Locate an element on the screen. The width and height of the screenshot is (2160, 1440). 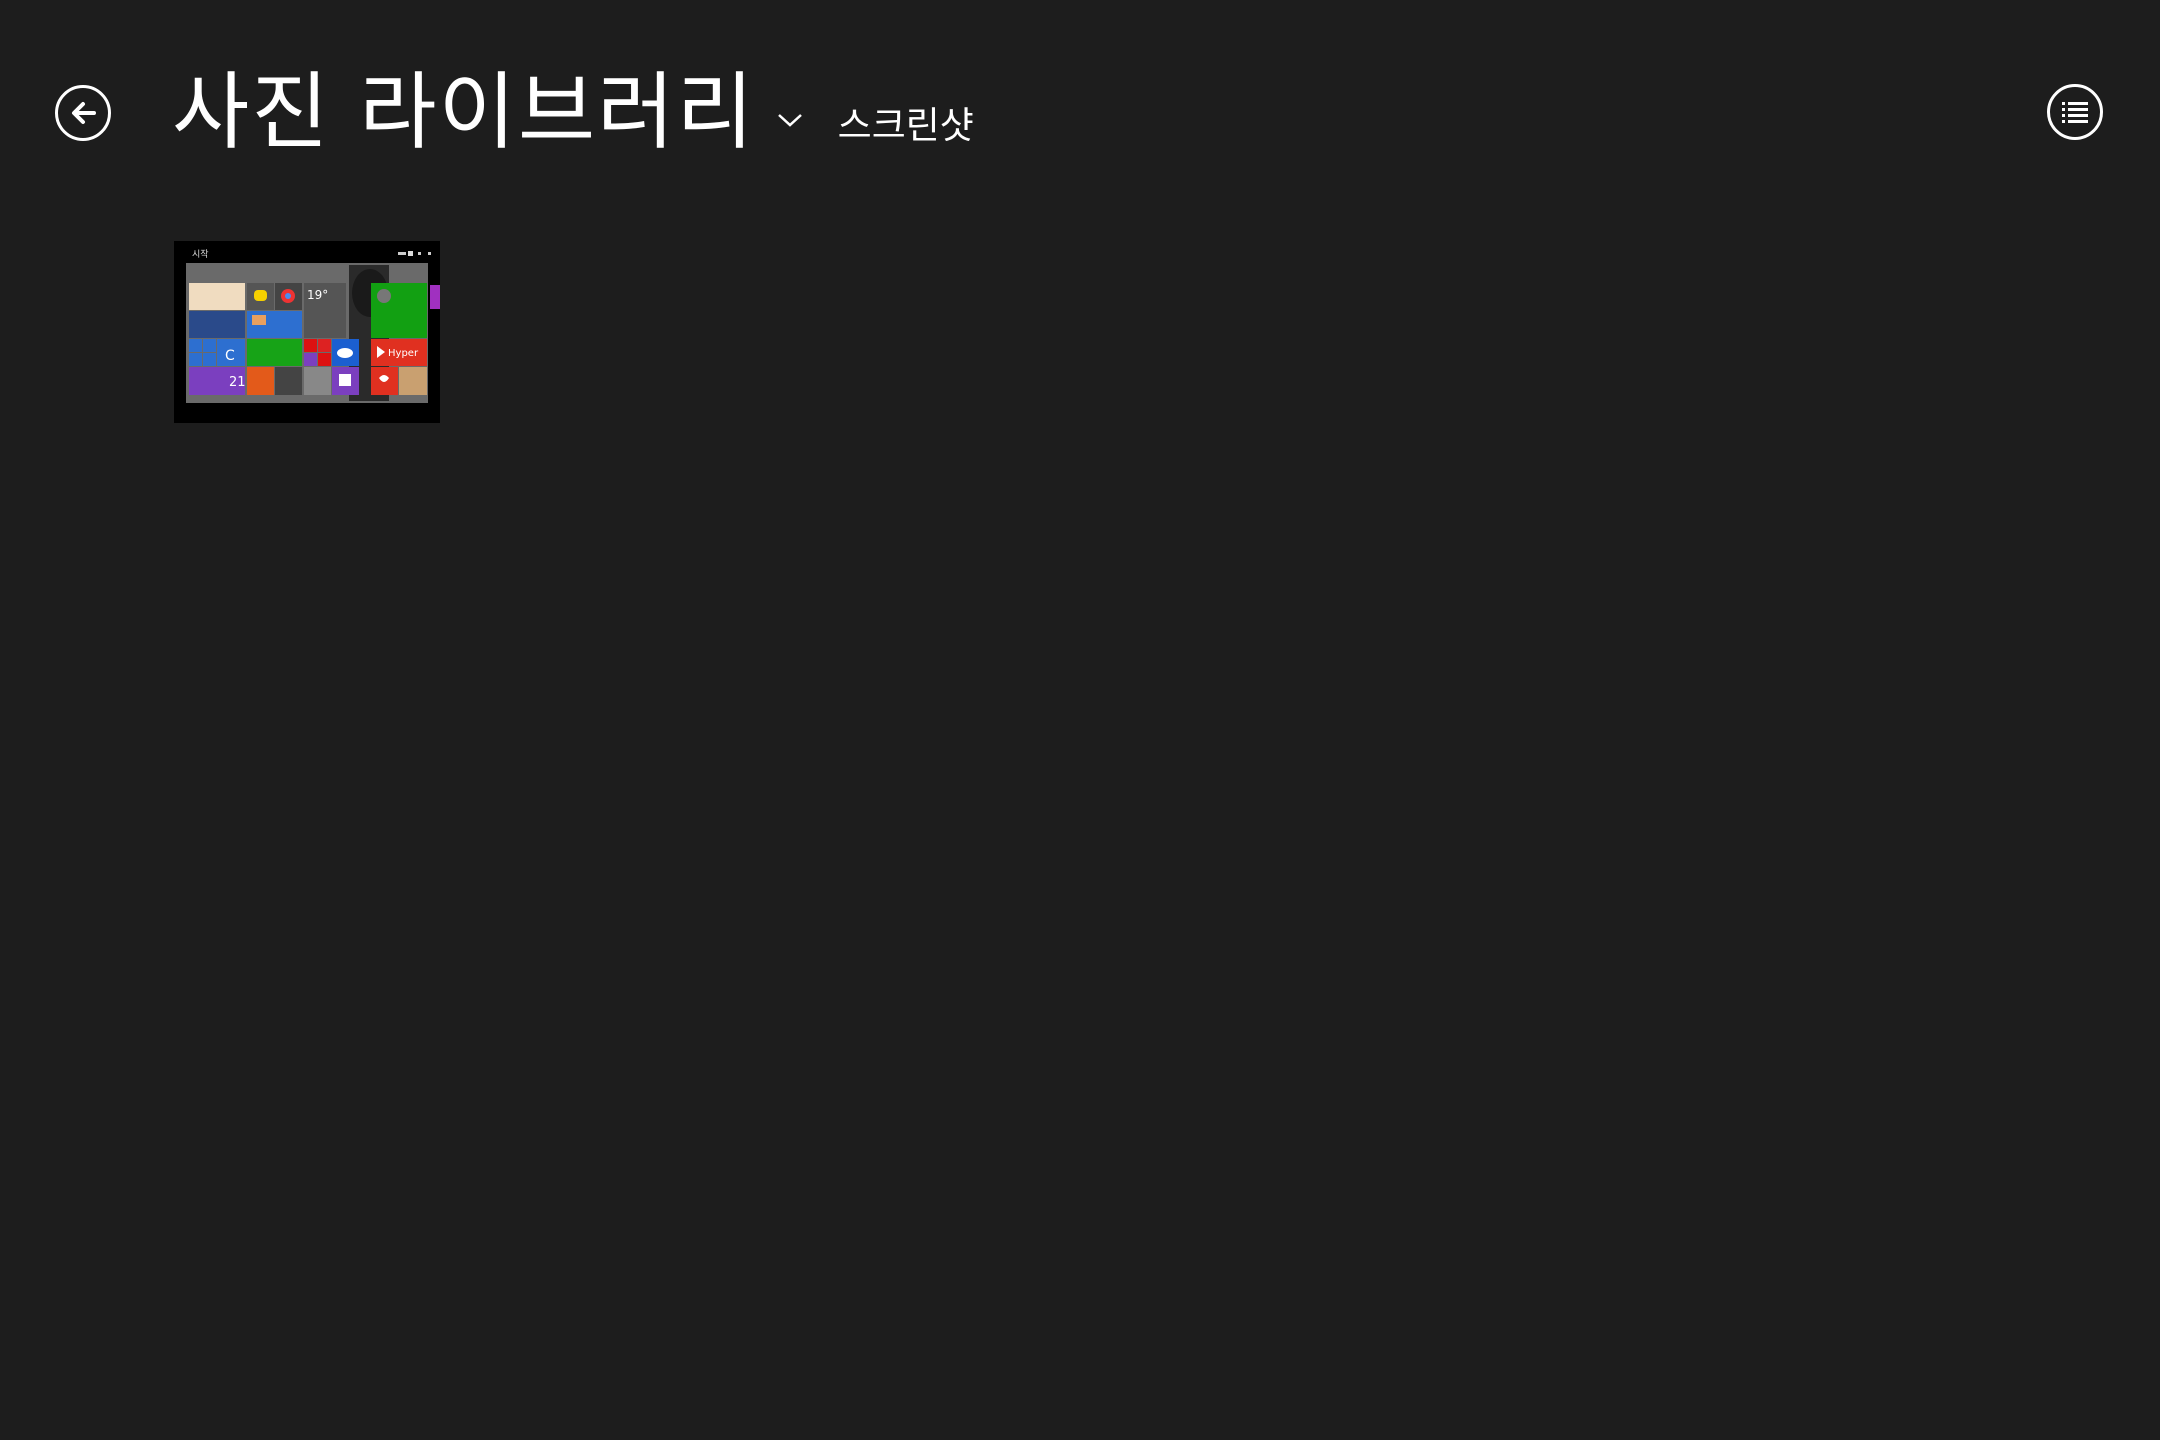
thumbnail-image: 시작 C 21 19° Hyper is located at coordinates (307, 332).